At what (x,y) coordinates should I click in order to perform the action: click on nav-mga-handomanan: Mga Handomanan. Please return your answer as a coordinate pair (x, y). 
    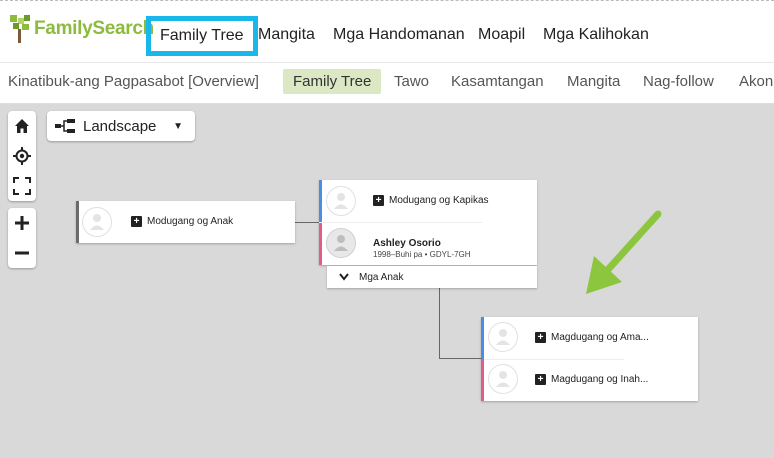
    Looking at the image, I should click on (399, 35).